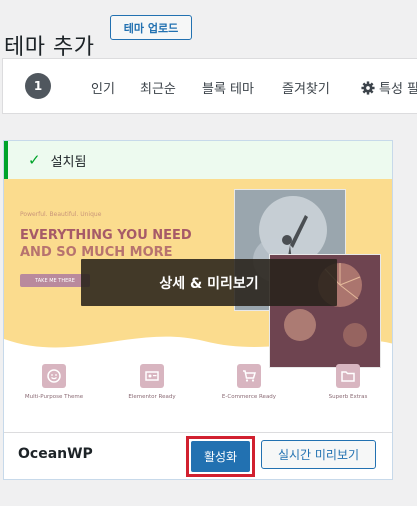  I want to click on hero-headline-line-1: EVERYTHING YOU NEED, so click(106, 235).